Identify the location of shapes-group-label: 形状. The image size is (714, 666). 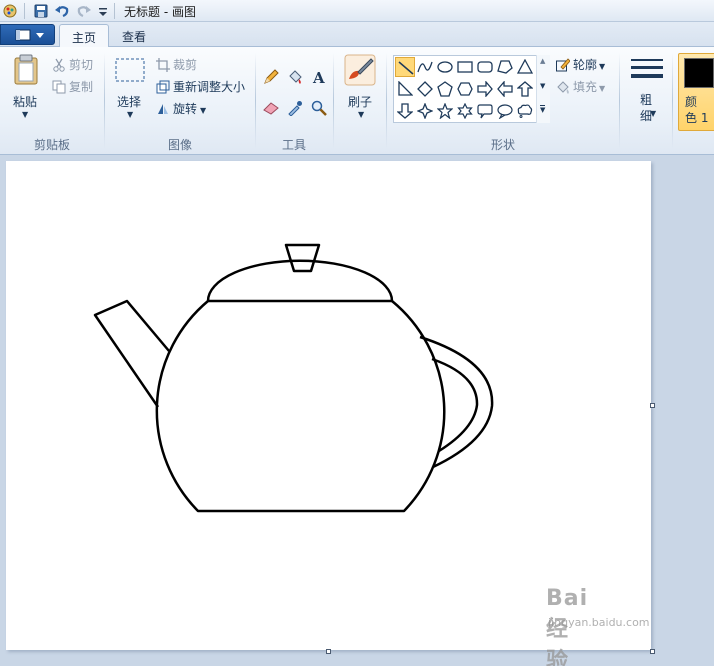
(502, 145).